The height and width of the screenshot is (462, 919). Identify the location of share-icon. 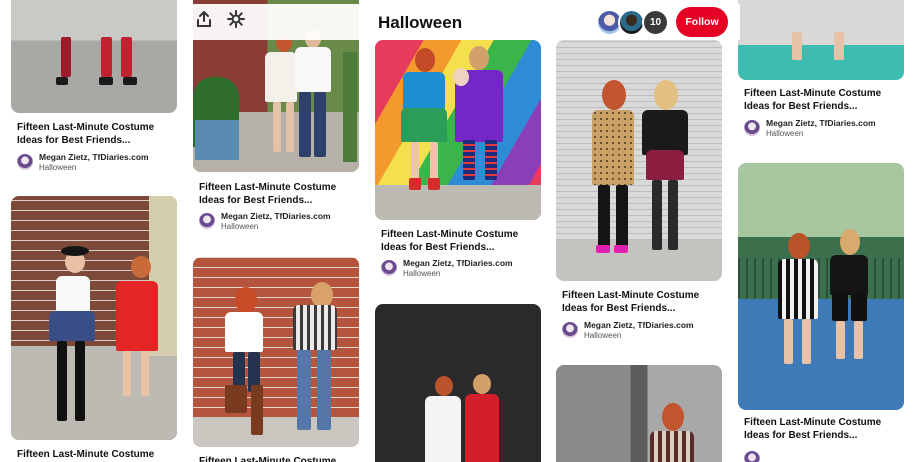
(204, 21).